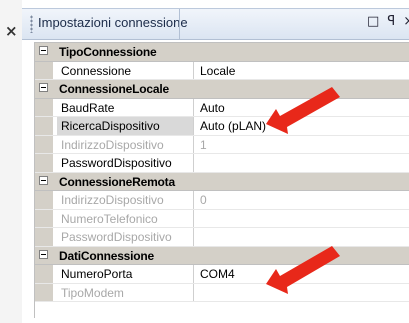 This screenshot has height=323, width=409. I want to click on property-row: BaudRate Auto, so click(222, 108).